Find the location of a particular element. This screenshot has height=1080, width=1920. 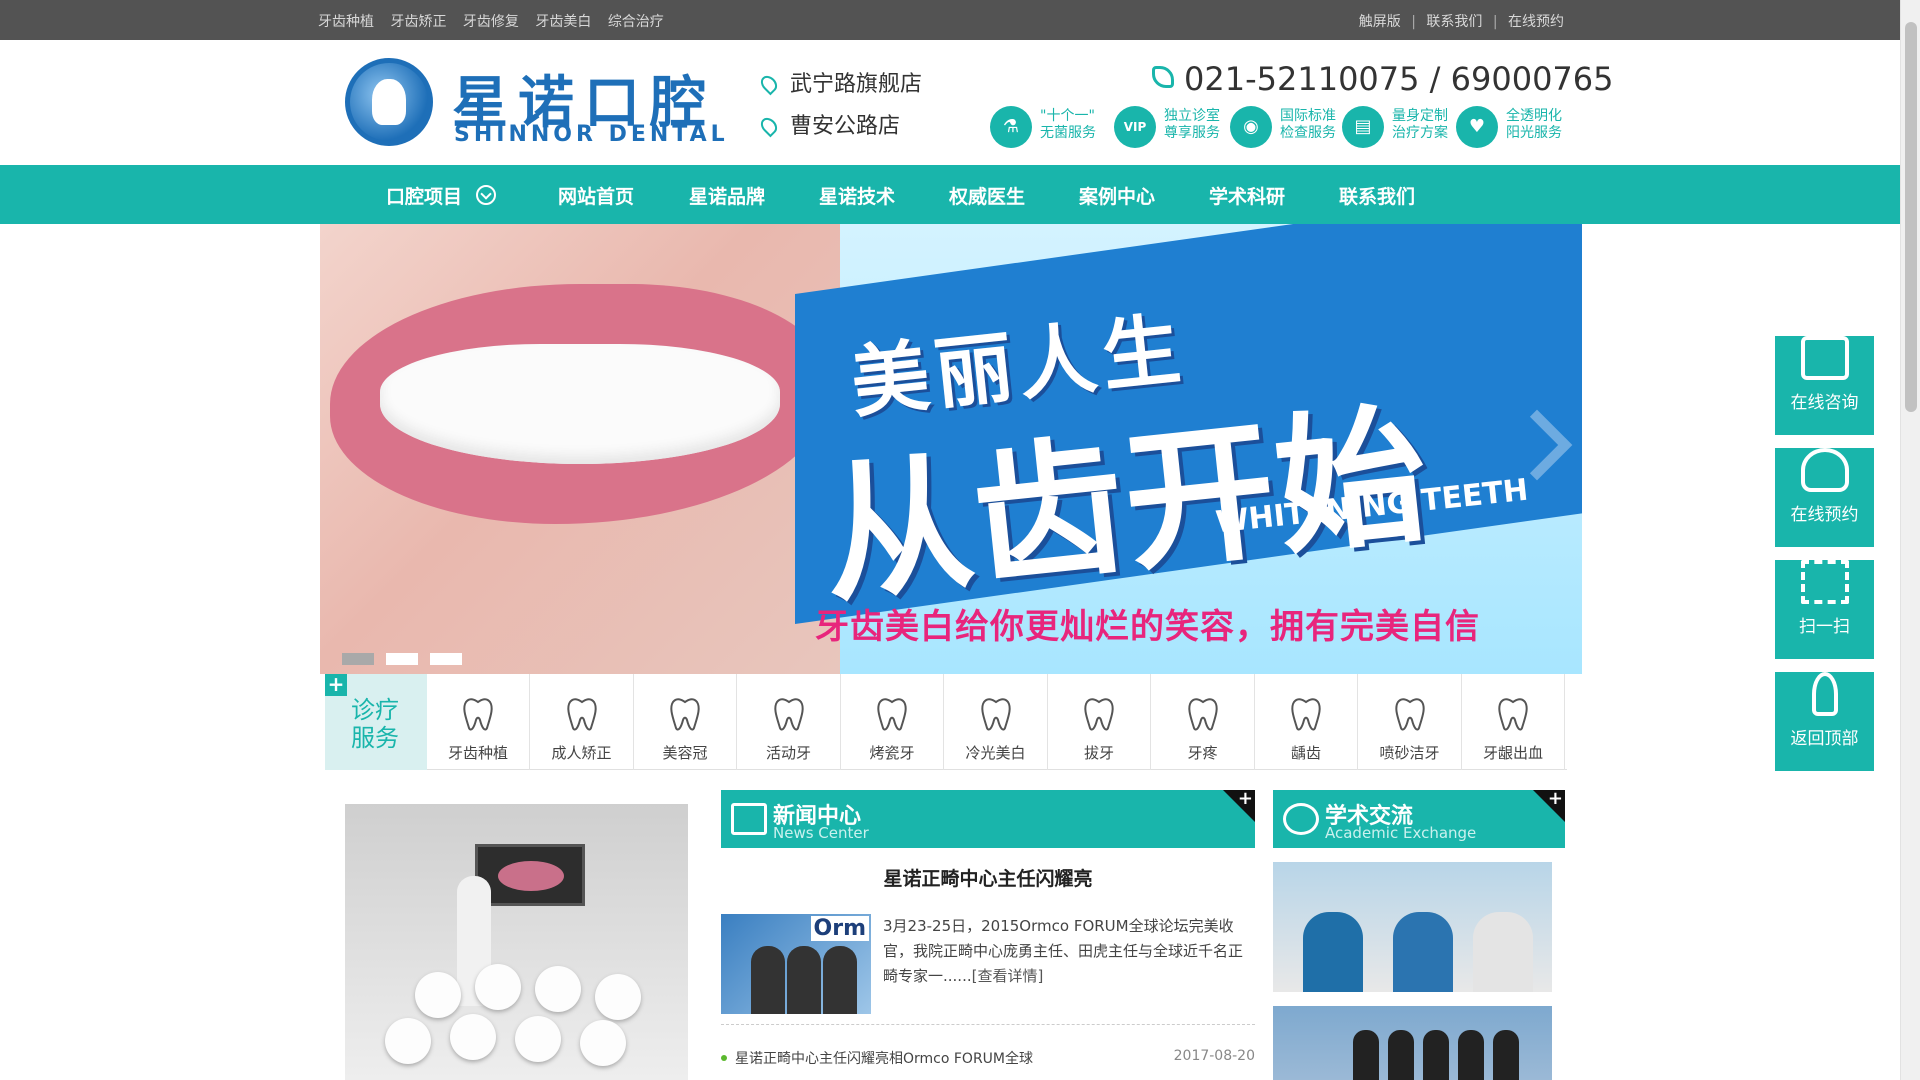

news-featured-title: 星诺正畸中心主任闪耀亮 is located at coordinates (988, 877).